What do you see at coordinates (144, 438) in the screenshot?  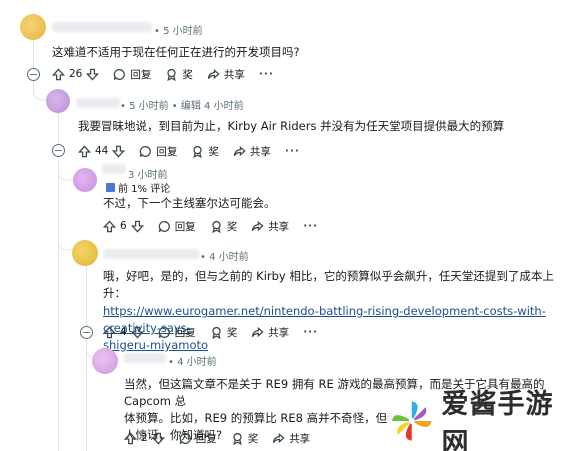 I see `vote-group: 2` at bounding box center [144, 438].